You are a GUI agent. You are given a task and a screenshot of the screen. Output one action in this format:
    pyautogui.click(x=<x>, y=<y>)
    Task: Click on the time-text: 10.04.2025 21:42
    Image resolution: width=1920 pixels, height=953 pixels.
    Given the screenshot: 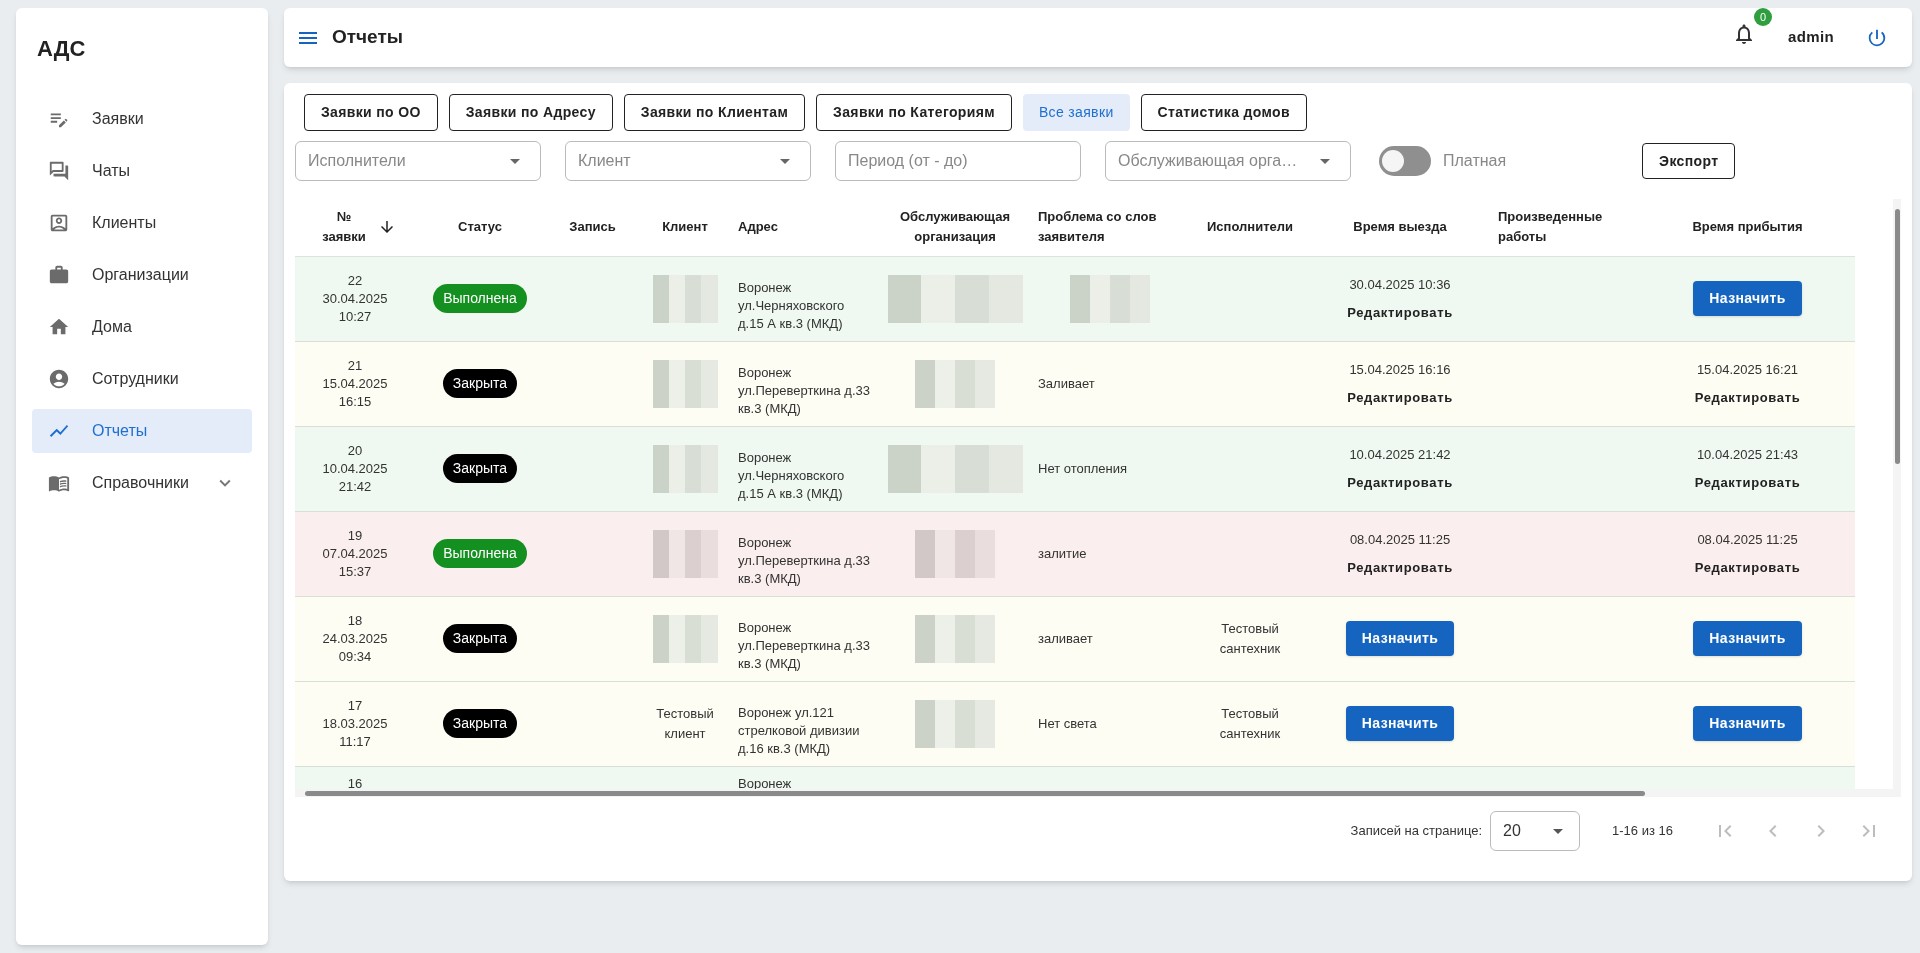 What is the action you would take?
    pyautogui.click(x=1400, y=455)
    